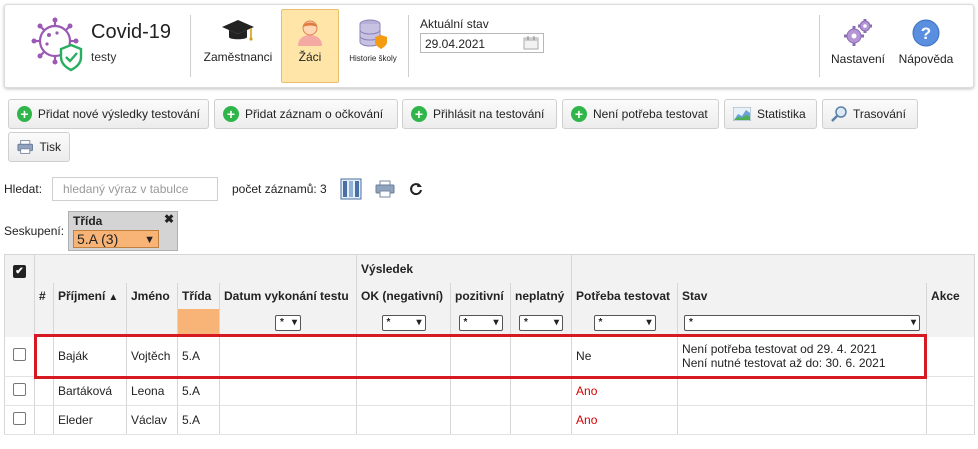  What do you see at coordinates (152, 295) in the screenshot?
I see `col-name: Jméno` at bounding box center [152, 295].